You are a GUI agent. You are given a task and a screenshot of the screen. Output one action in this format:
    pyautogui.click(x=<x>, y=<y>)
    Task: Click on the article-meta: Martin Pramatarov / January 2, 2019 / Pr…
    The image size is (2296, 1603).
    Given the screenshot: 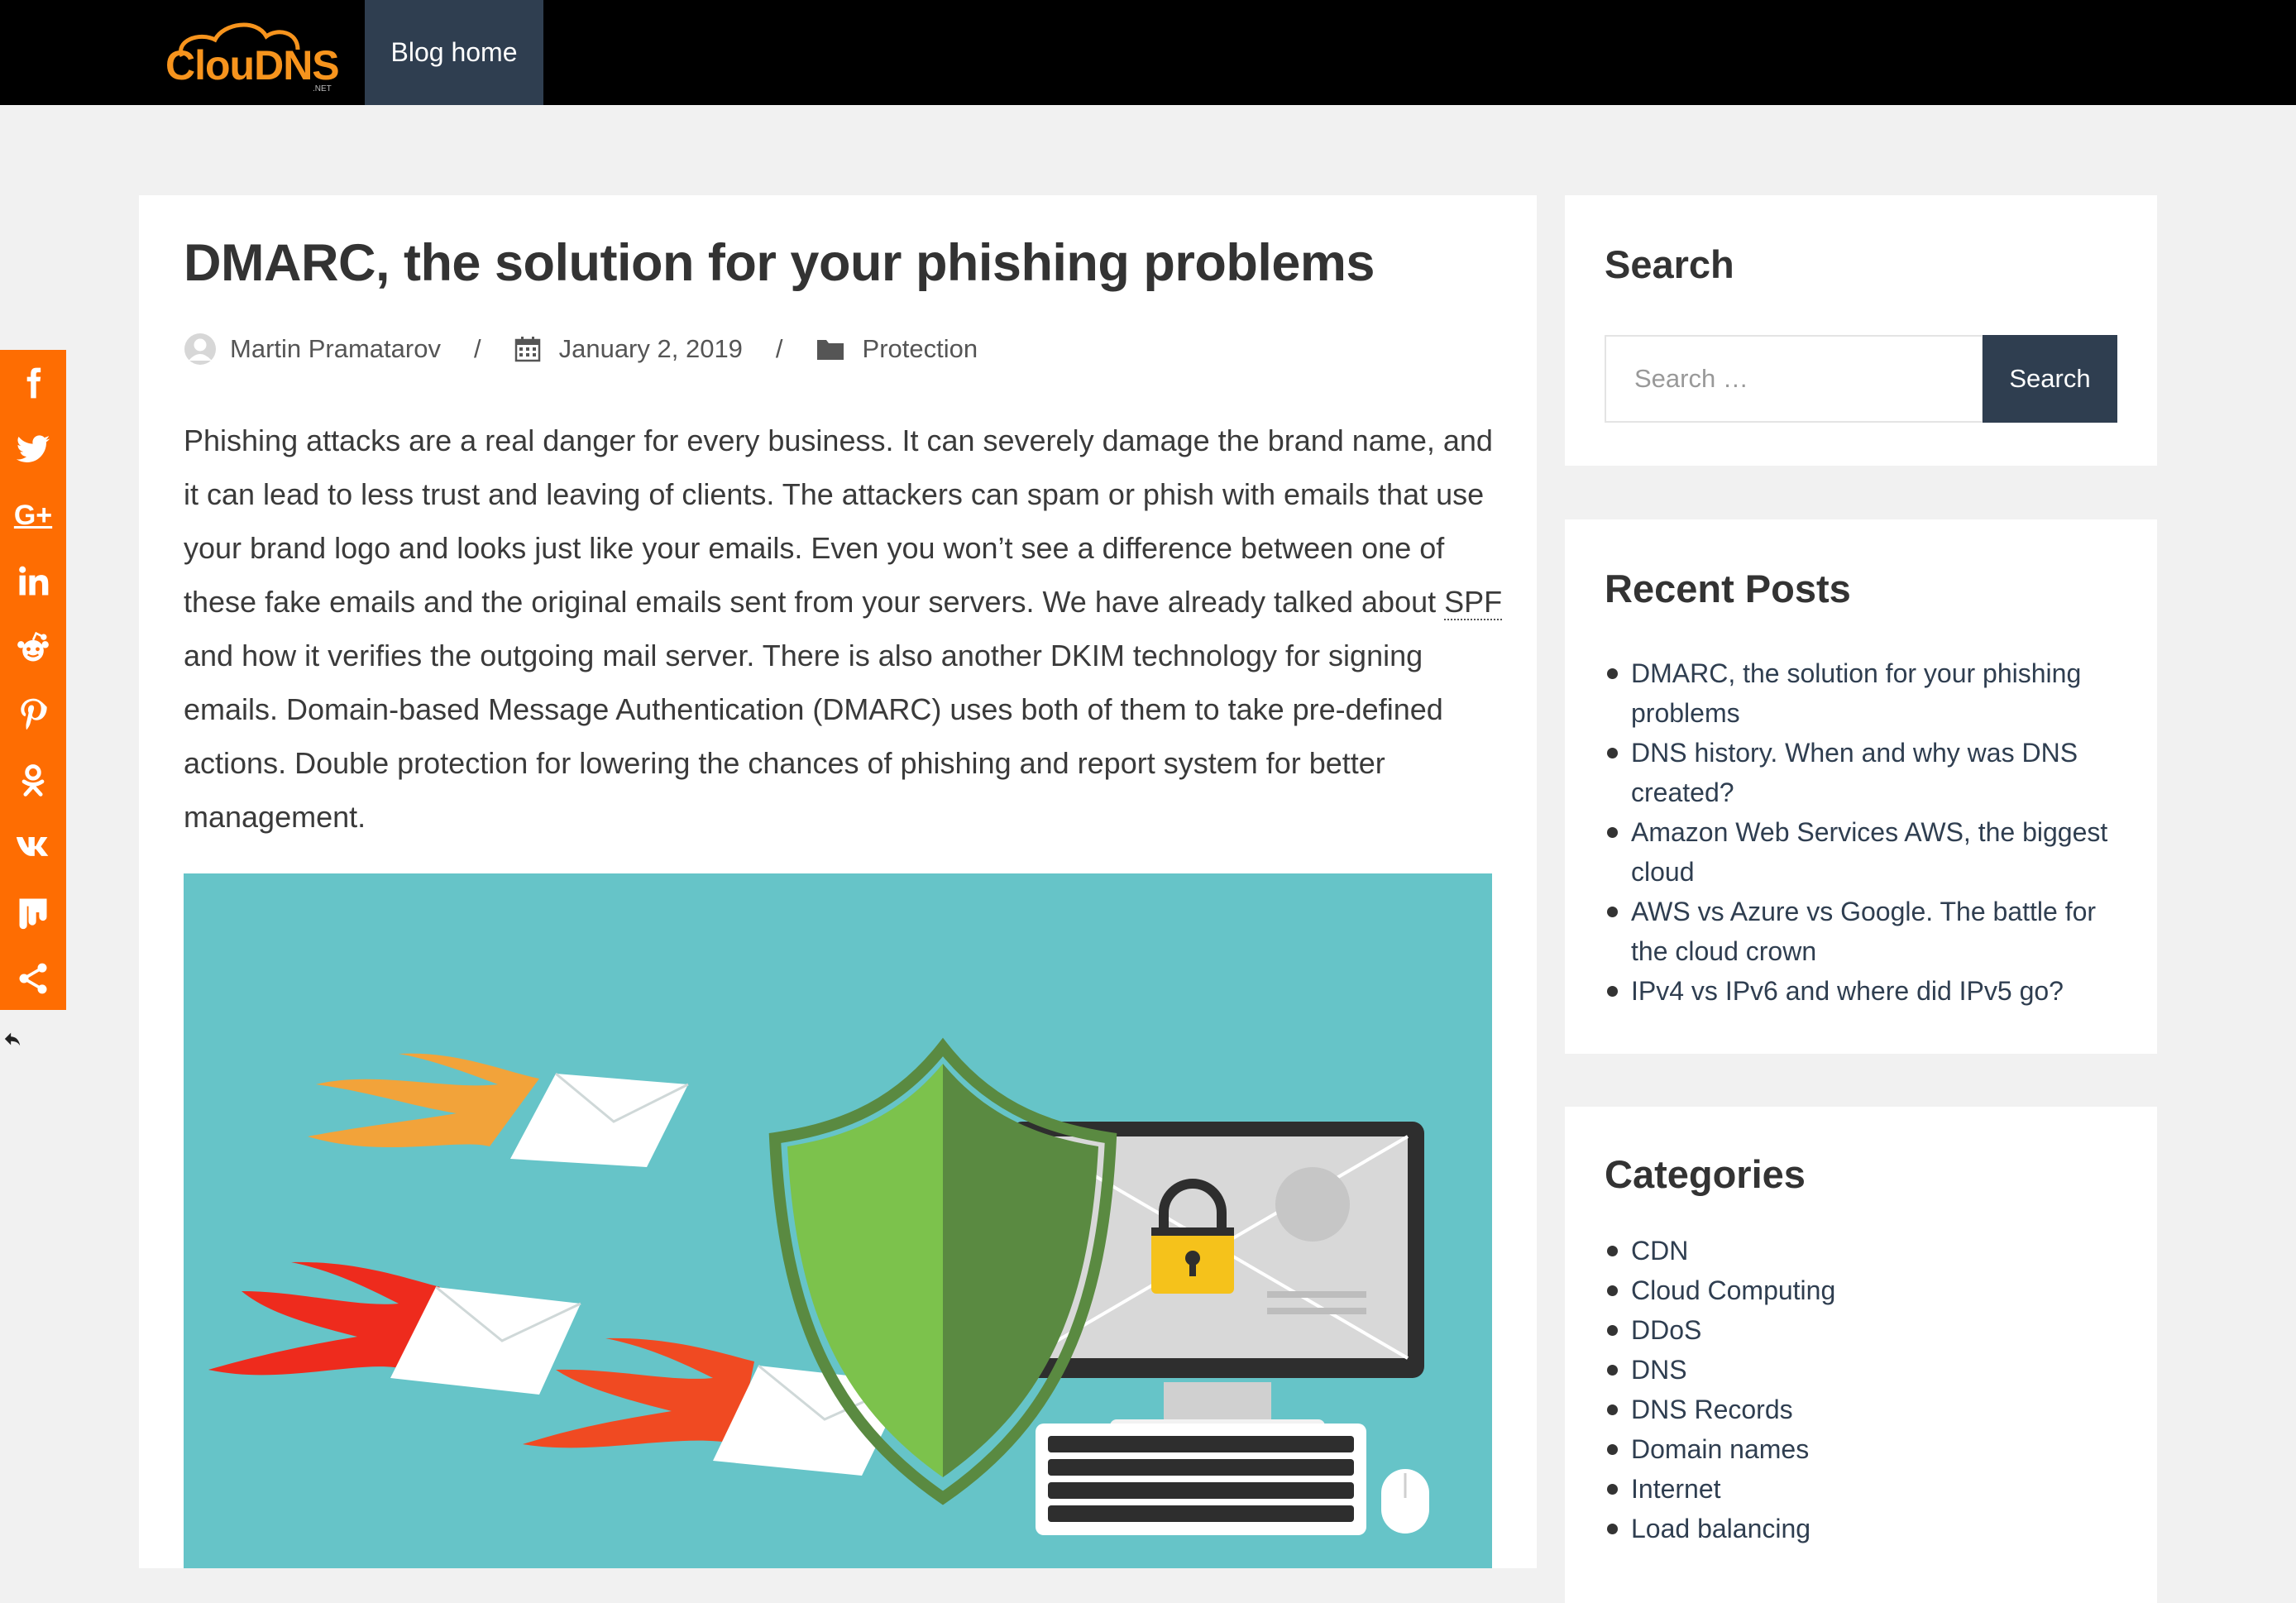 What is the action you would take?
    pyautogui.click(x=581, y=349)
    